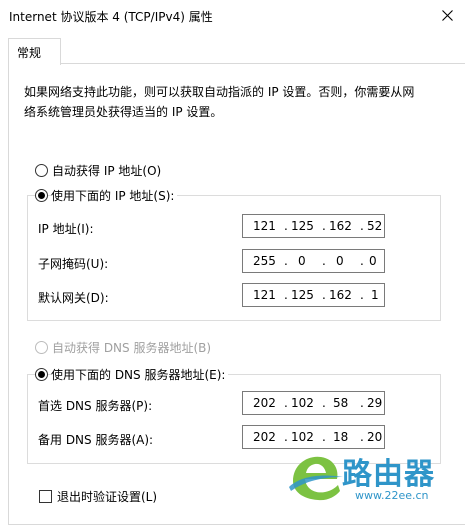 Image resolution: width=465 pixels, height=525 pixels. I want to click on ip-address-label: IP 地址(I):, so click(66, 229).